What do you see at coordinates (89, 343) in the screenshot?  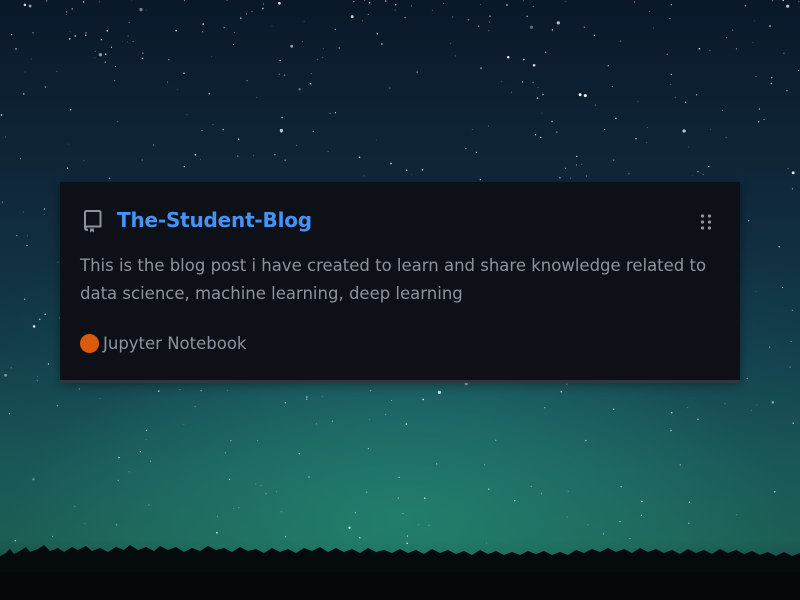 I see `language-color-dot` at bounding box center [89, 343].